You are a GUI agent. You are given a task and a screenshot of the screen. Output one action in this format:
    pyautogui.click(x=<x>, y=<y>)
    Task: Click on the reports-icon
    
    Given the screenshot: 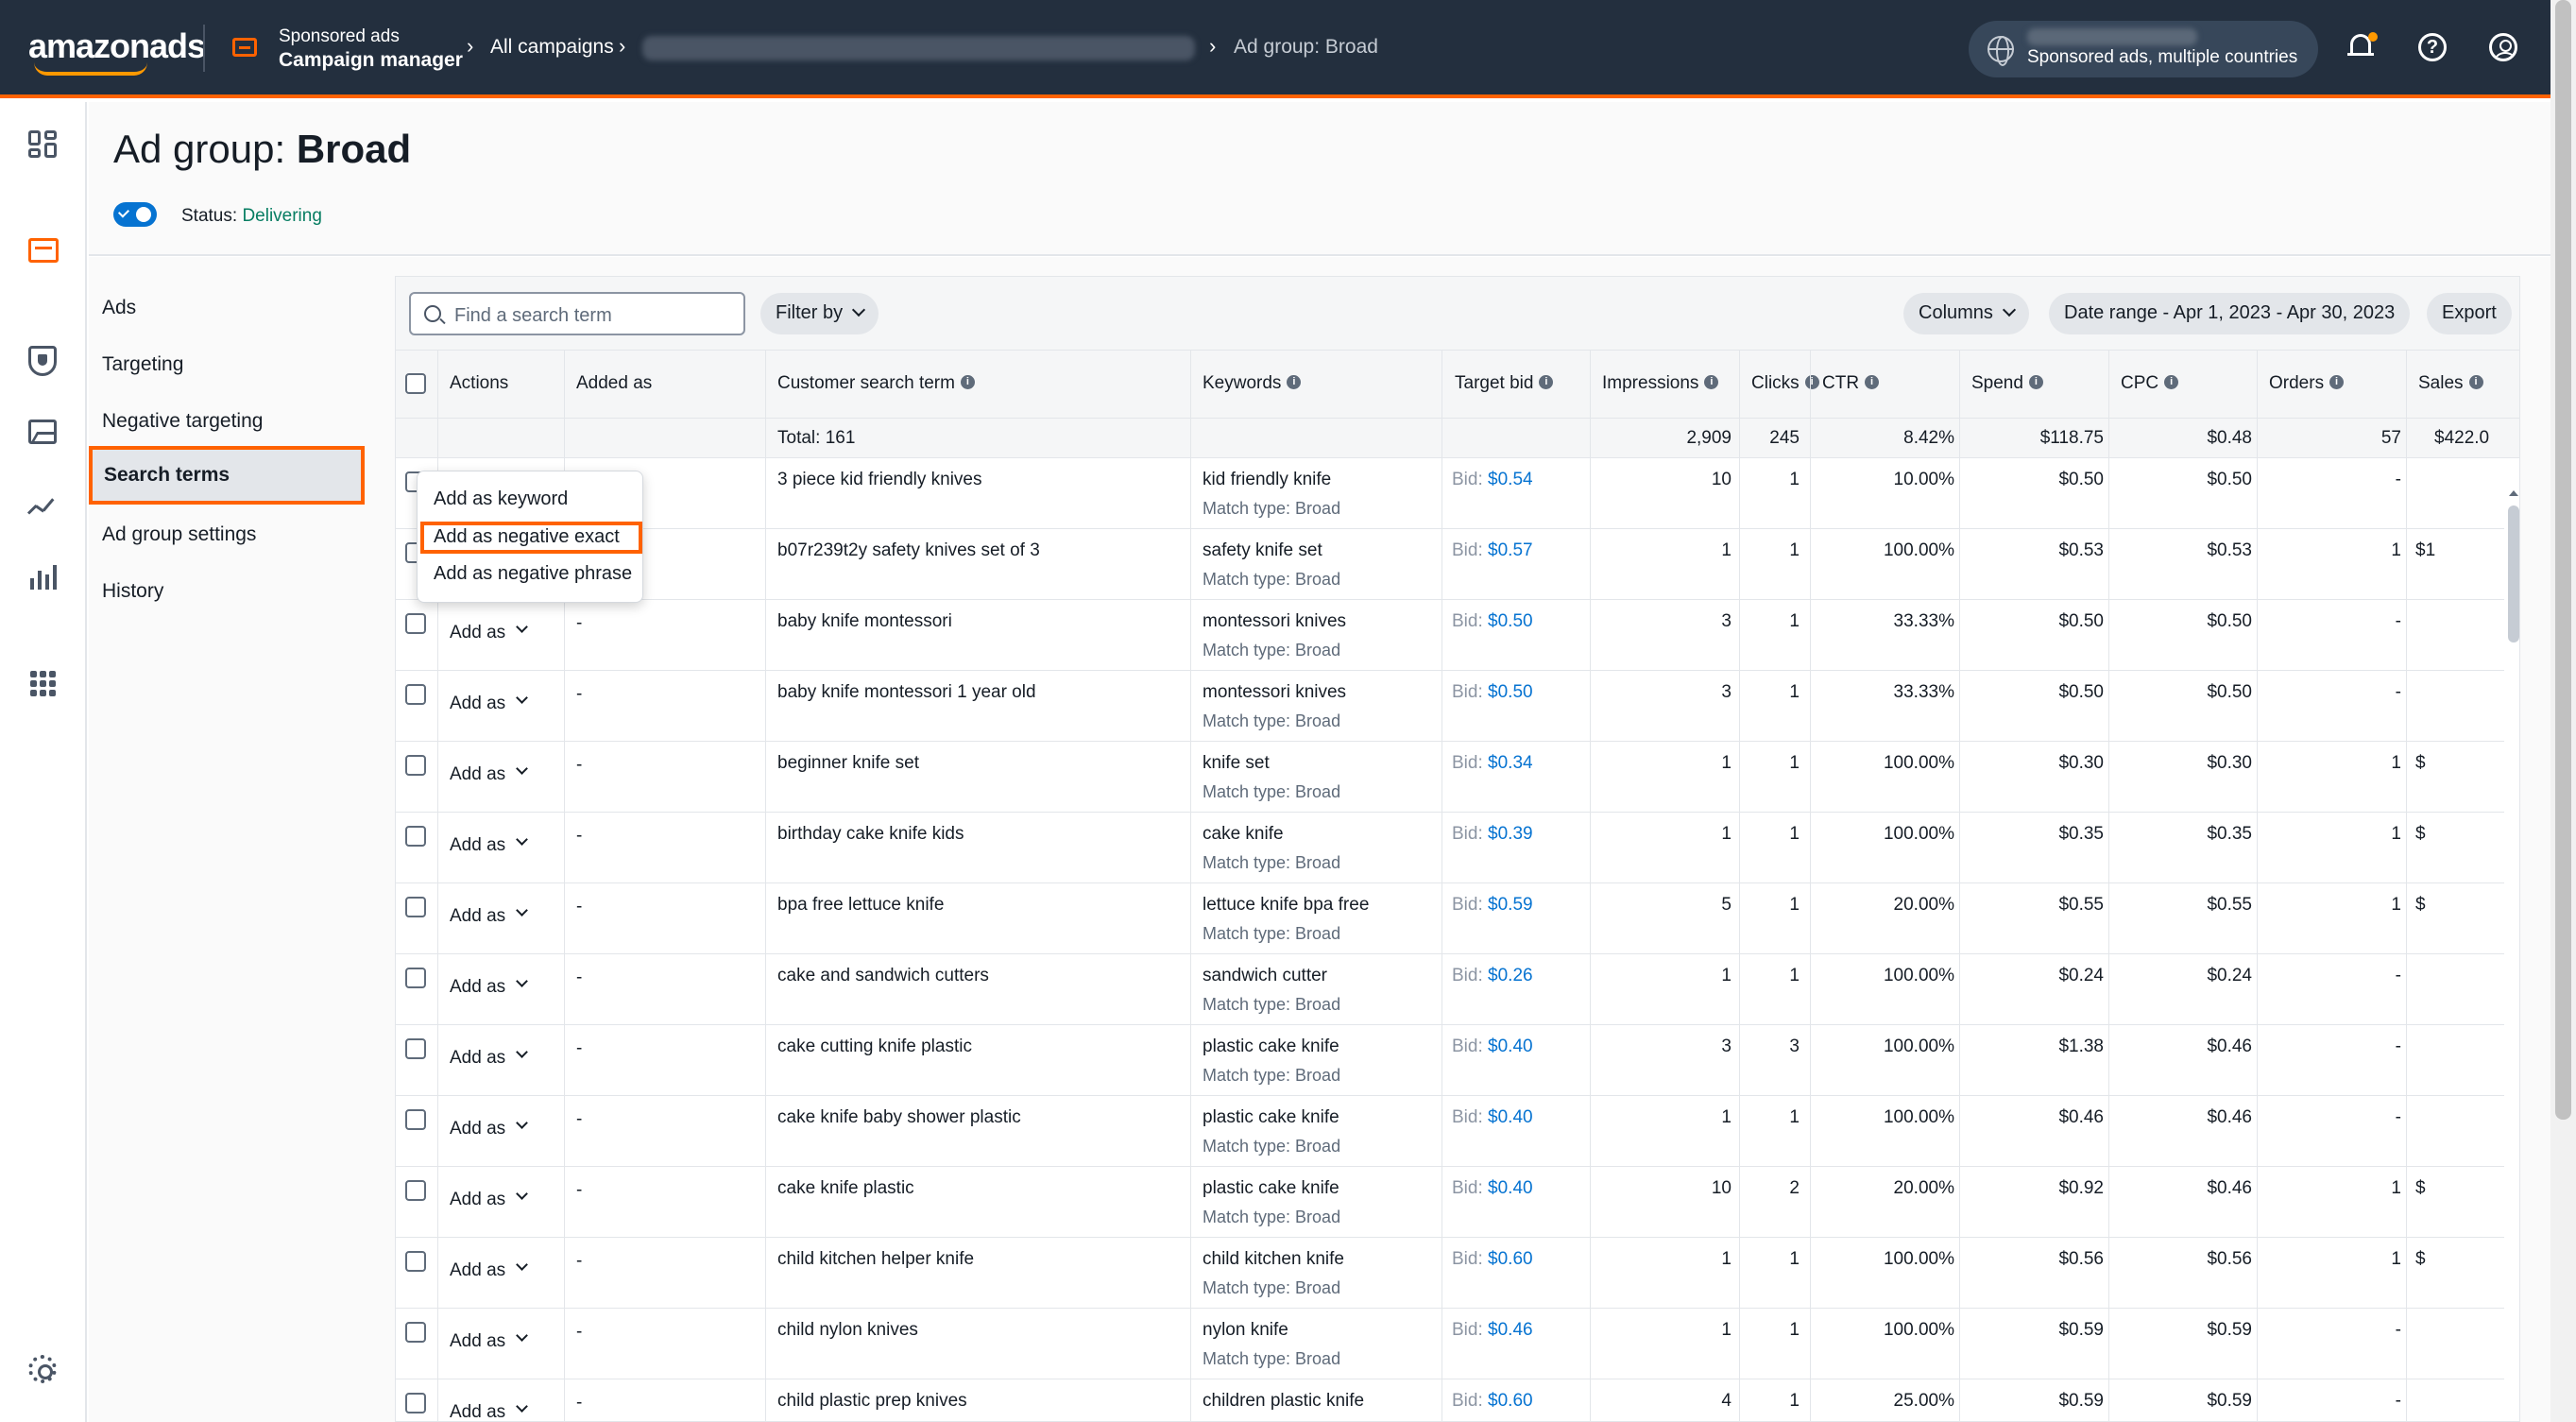 What is the action you would take?
    pyautogui.click(x=44, y=575)
    